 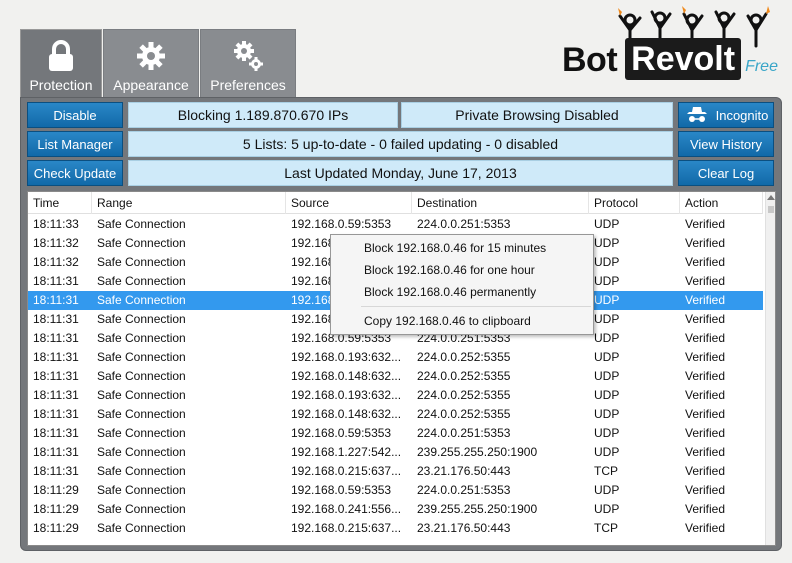 What do you see at coordinates (61, 56) in the screenshot?
I see `lock-icon` at bounding box center [61, 56].